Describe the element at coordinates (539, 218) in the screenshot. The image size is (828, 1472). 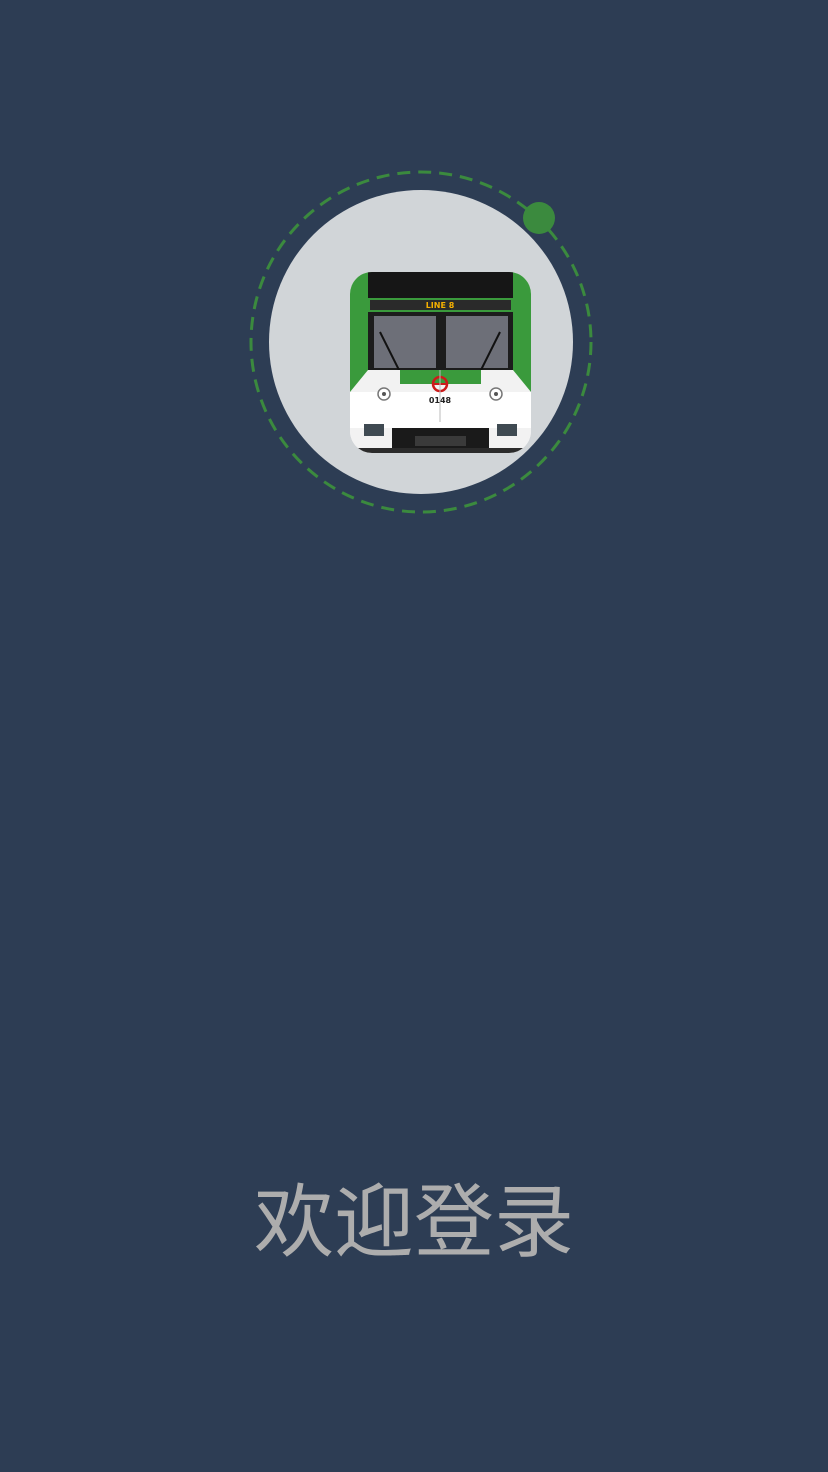
I see `progress-dot-icon` at that location.